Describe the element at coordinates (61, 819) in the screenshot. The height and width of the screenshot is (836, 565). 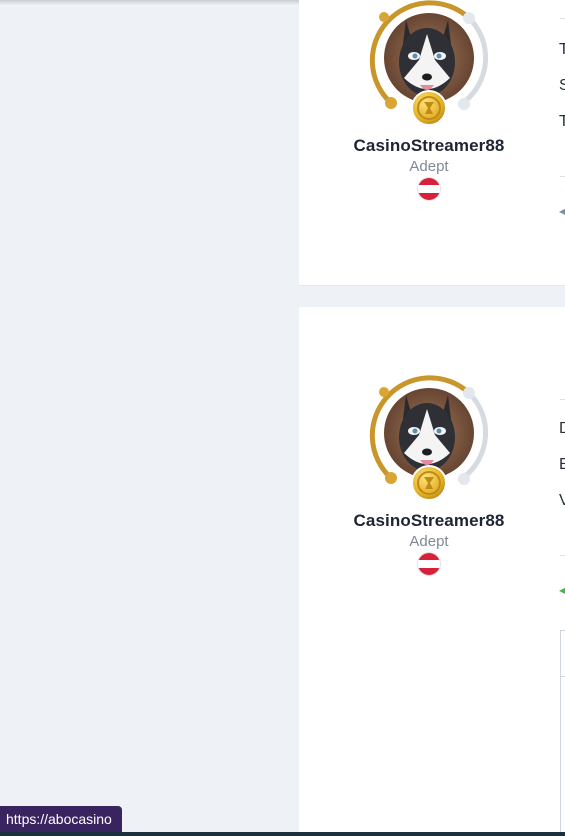
I see `link-status-bar: https://abocasino` at that location.